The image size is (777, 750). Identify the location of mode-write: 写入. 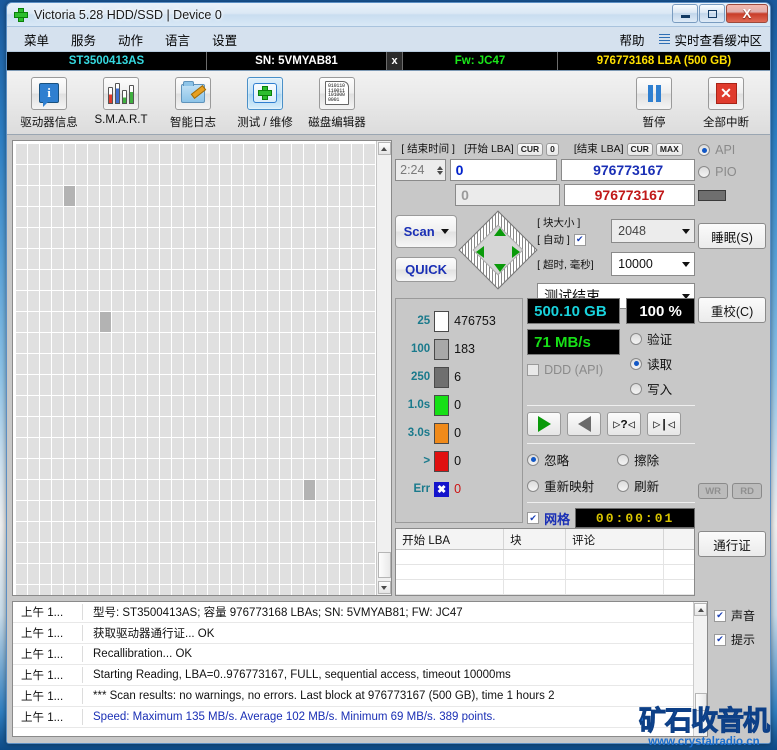
(662, 388).